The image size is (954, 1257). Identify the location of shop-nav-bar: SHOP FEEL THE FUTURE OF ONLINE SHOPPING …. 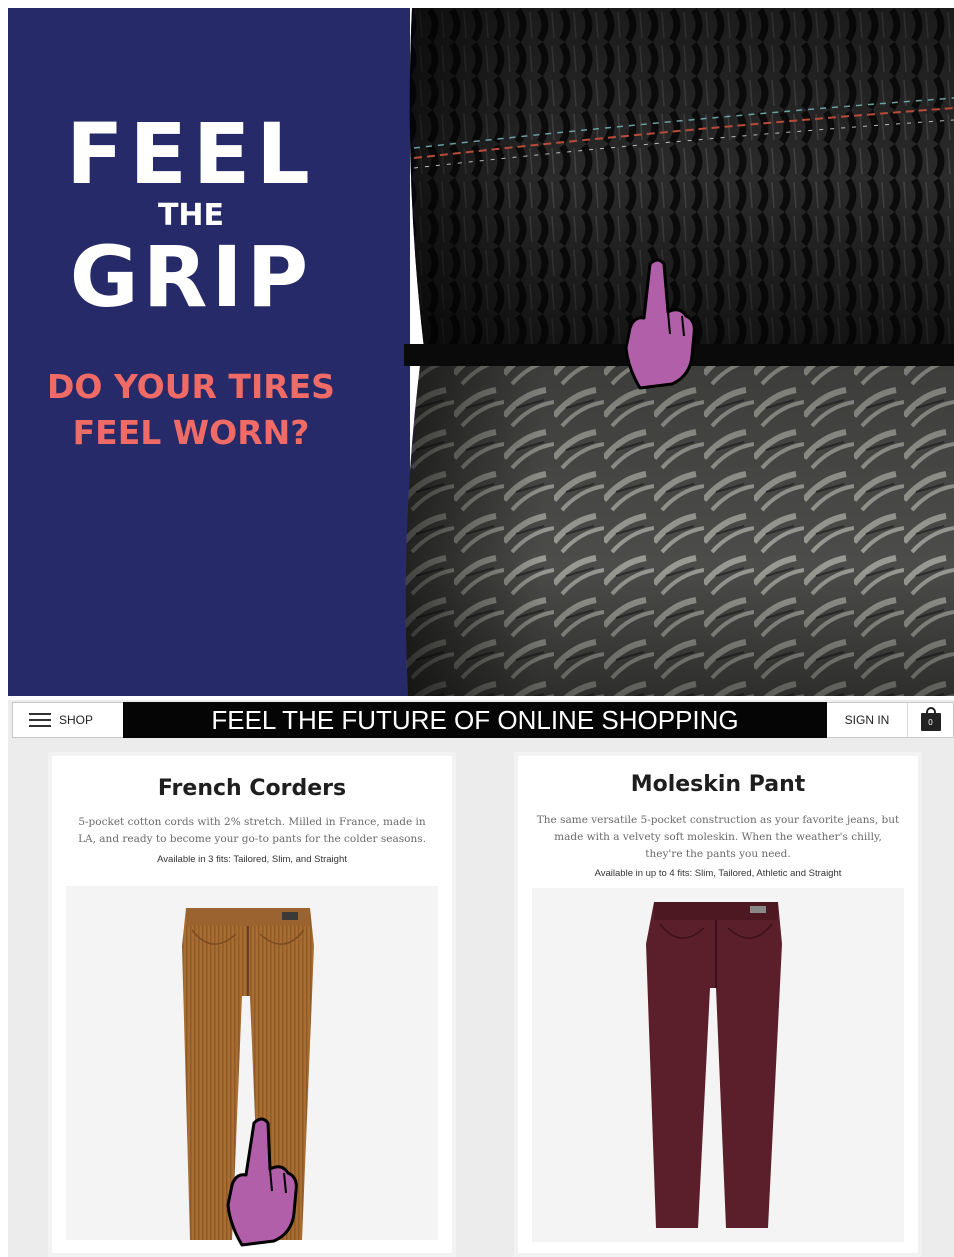
(483, 720).